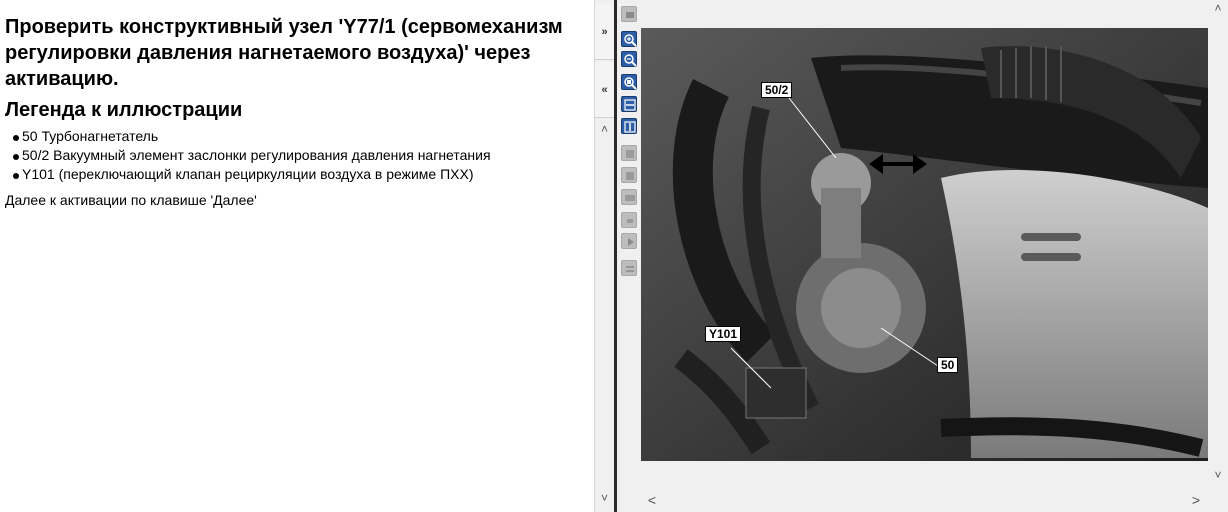 This screenshot has height=512, width=1228. I want to click on fit-height-button, so click(629, 126).